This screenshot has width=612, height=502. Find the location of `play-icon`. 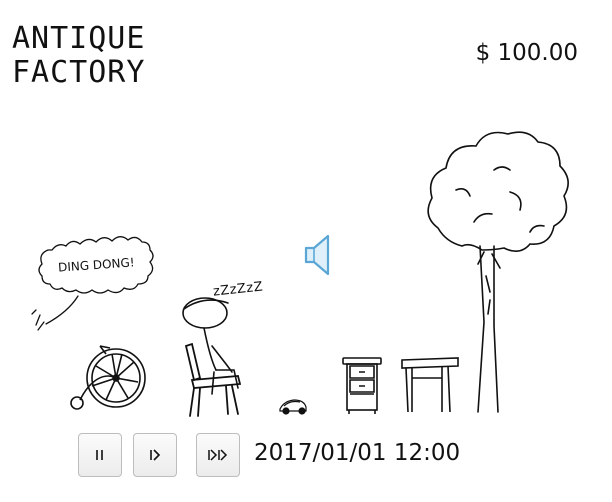

play-icon is located at coordinates (155, 455).